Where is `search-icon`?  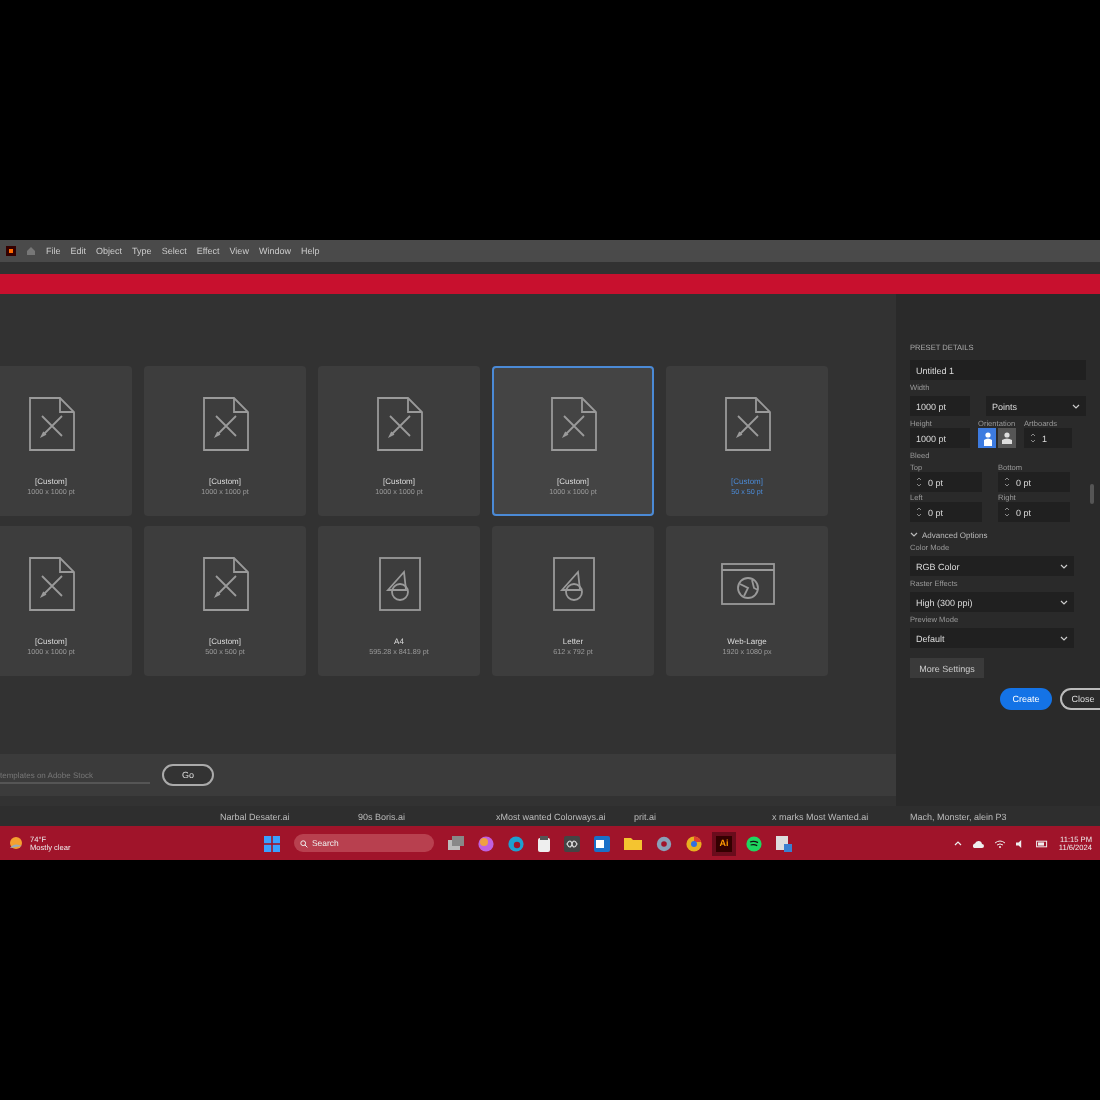 search-icon is located at coordinates (304, 843).